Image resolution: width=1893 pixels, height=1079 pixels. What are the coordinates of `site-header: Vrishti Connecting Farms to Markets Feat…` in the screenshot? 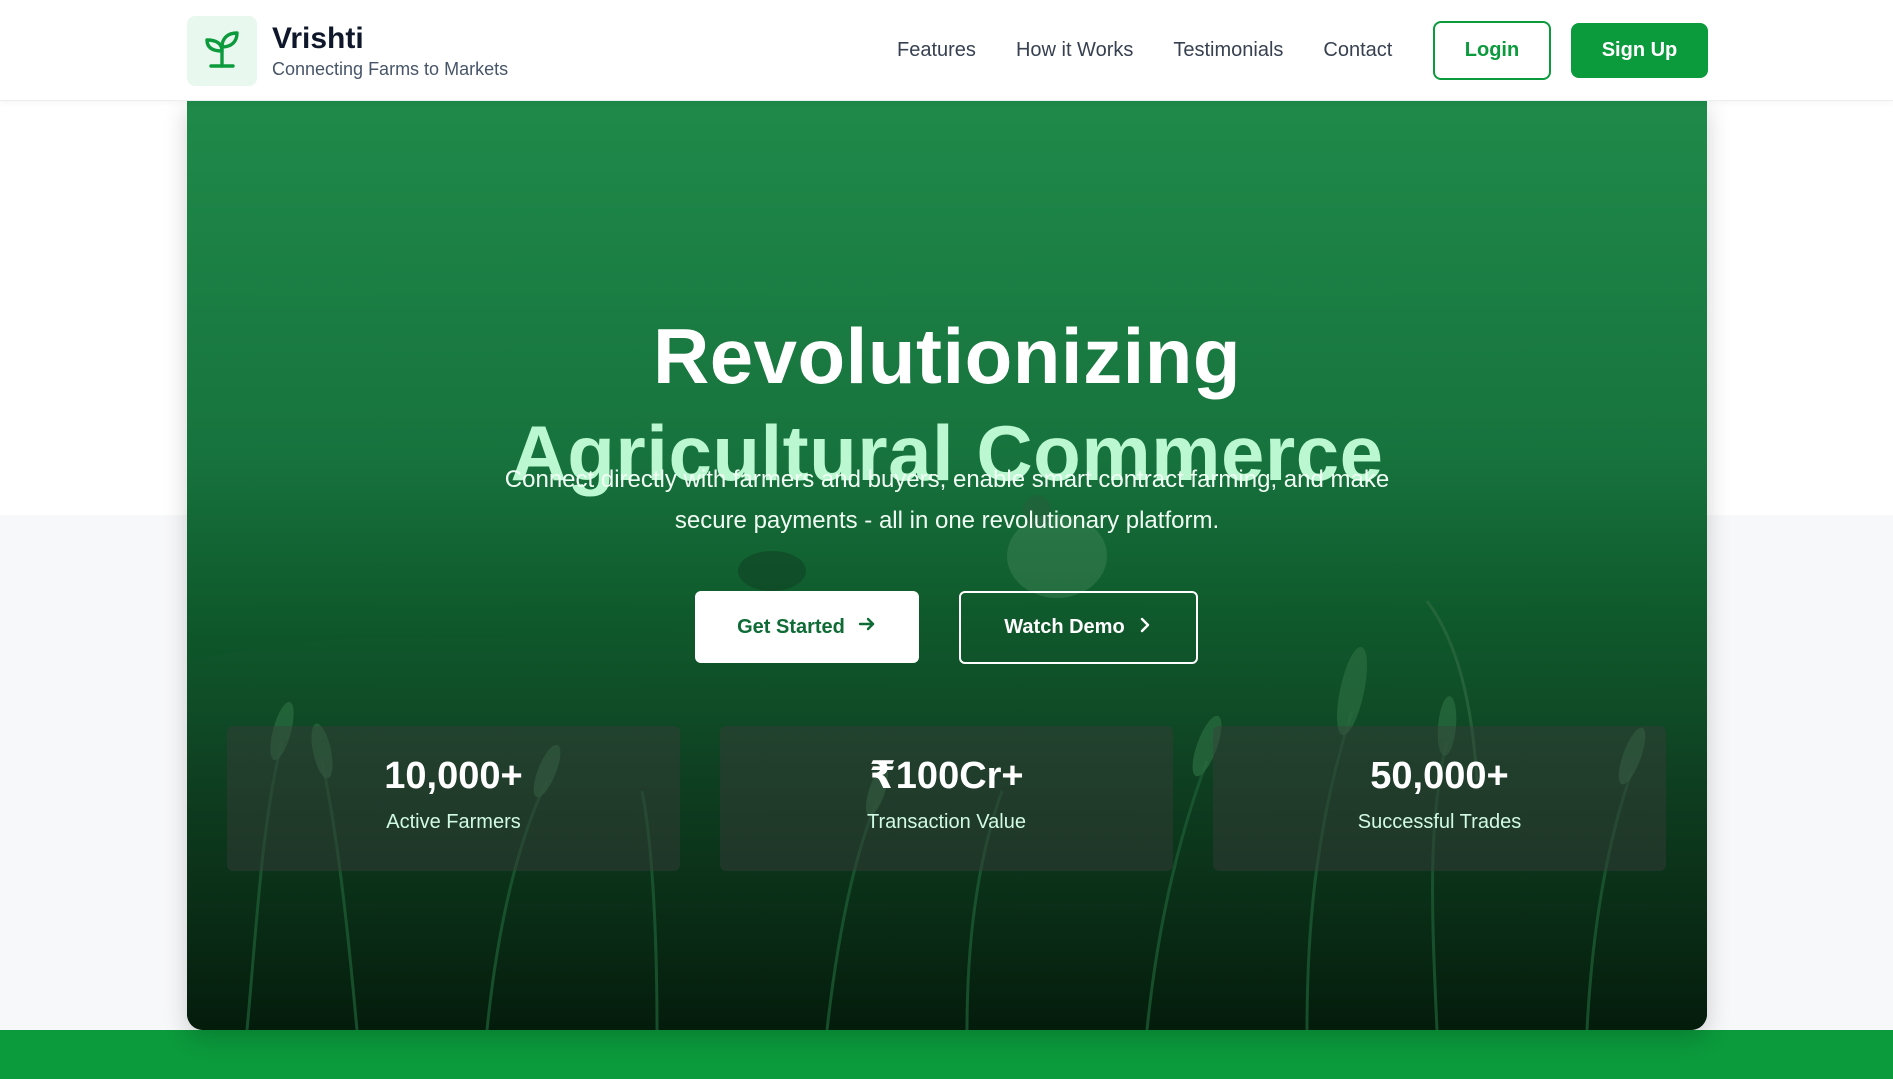 It's located at (946, 50).